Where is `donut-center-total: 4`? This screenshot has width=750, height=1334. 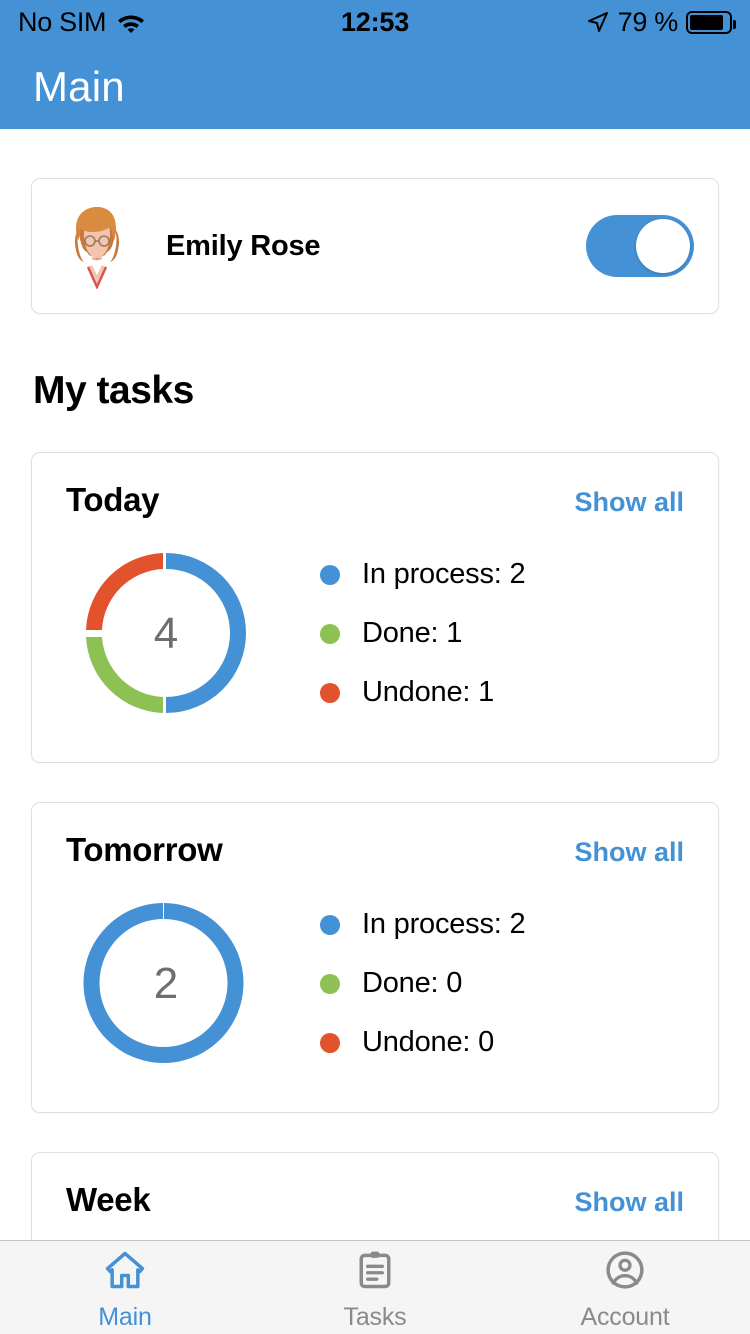
donut-center-total: 4 is located at coordinates (166, 633).